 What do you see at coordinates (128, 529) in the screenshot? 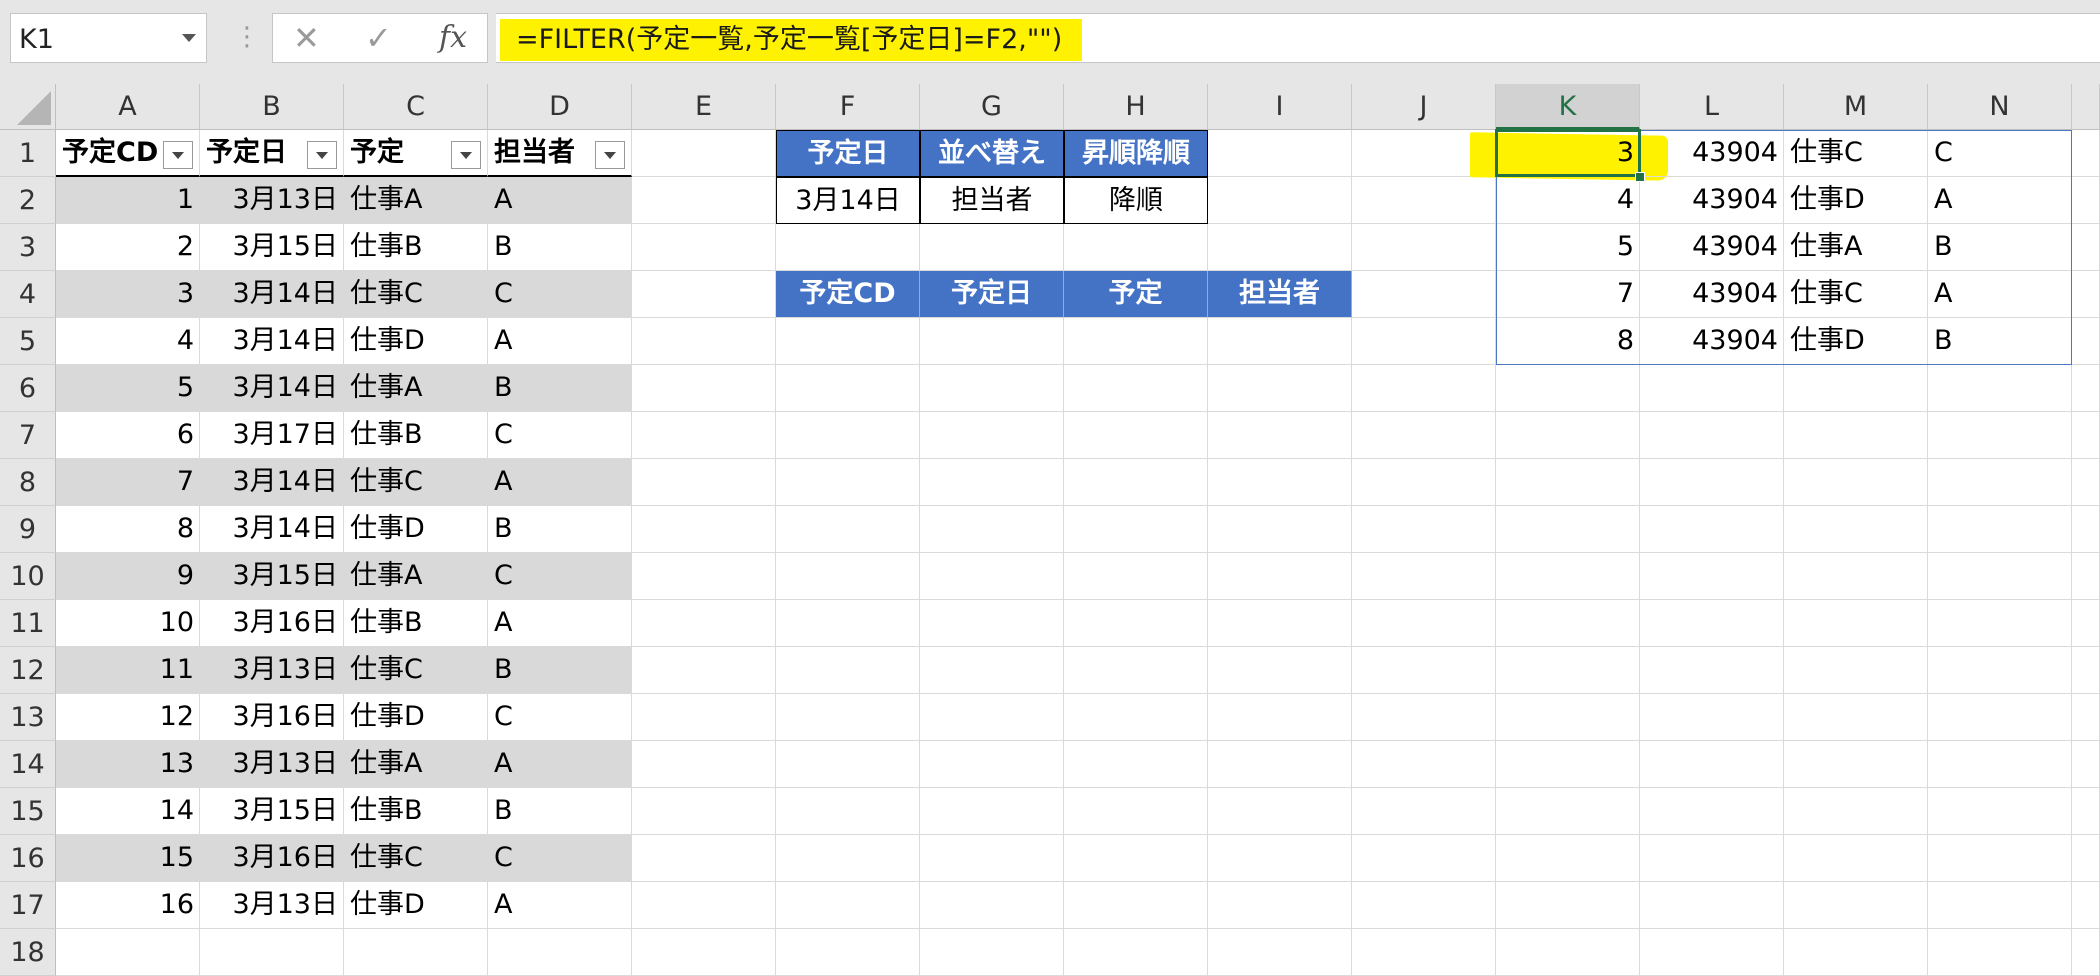
I see `table-cell: 8` at bounding box center [128, 529].